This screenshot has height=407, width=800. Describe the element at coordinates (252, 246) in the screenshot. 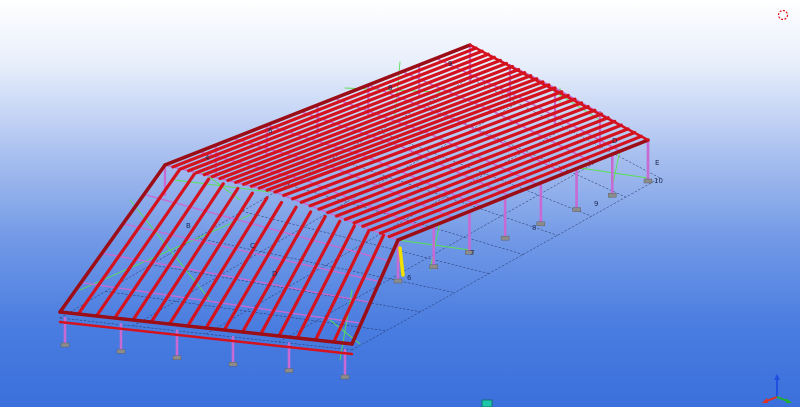

I see `grid-label-letter: C` at that location.